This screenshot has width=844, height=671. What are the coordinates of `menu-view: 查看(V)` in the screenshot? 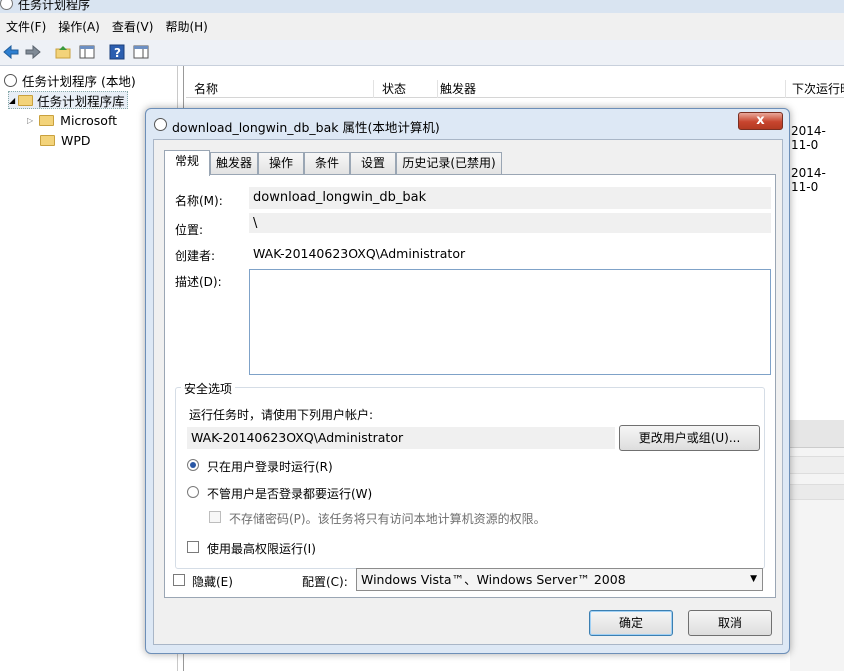 It's located at (133, 26).